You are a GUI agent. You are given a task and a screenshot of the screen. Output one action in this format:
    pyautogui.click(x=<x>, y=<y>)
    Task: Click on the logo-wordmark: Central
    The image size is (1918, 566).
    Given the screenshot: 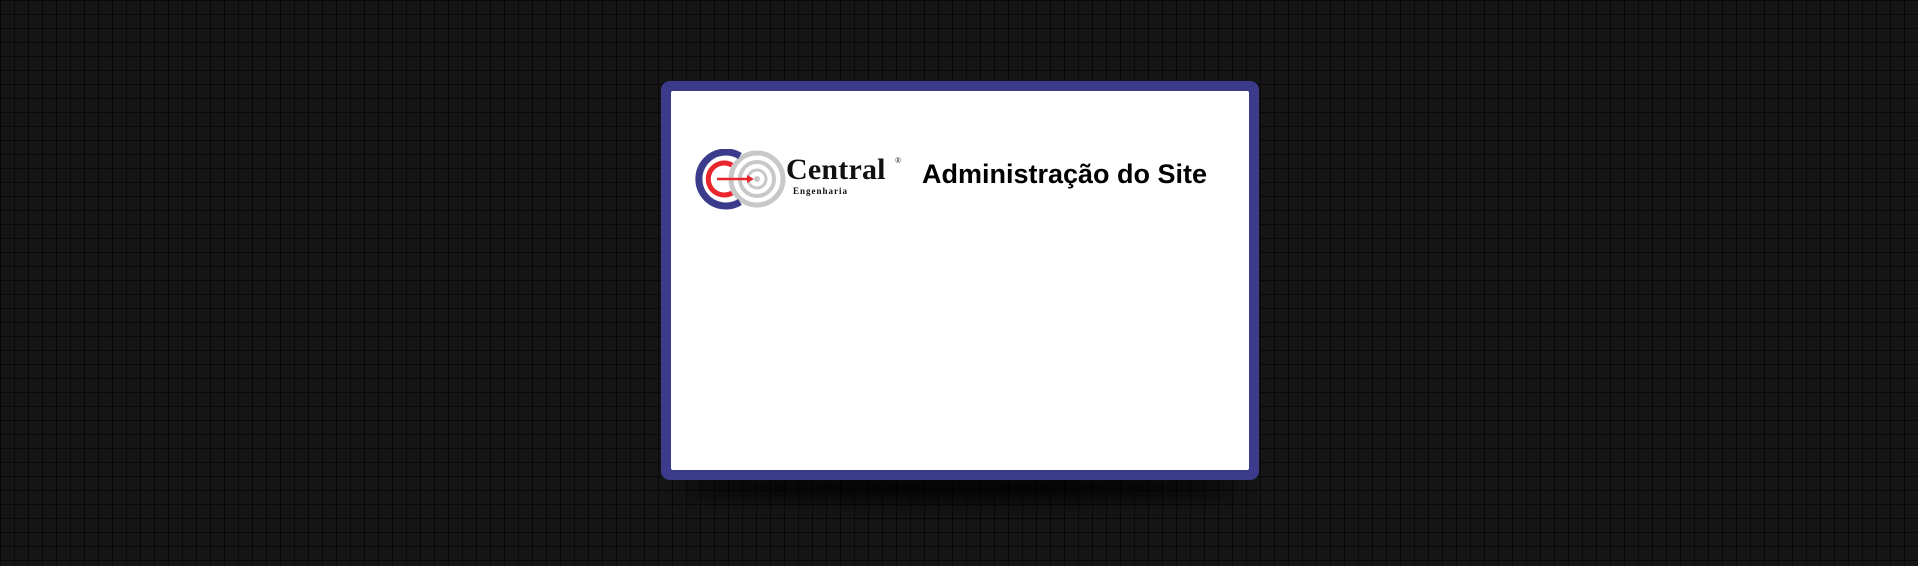 What is the action you would take?
    pyautogui.click(x=836, y=169)
    